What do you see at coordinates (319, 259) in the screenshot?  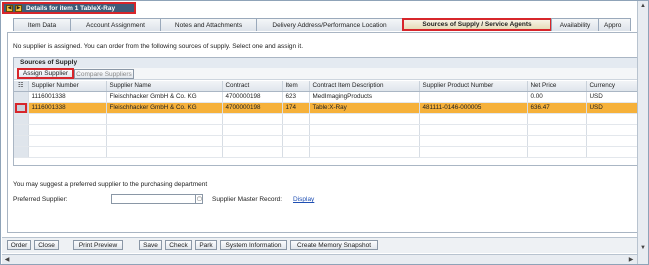 I see `horizontal-scrollbar: ◀ ▶` at bounding box center [319, 259].